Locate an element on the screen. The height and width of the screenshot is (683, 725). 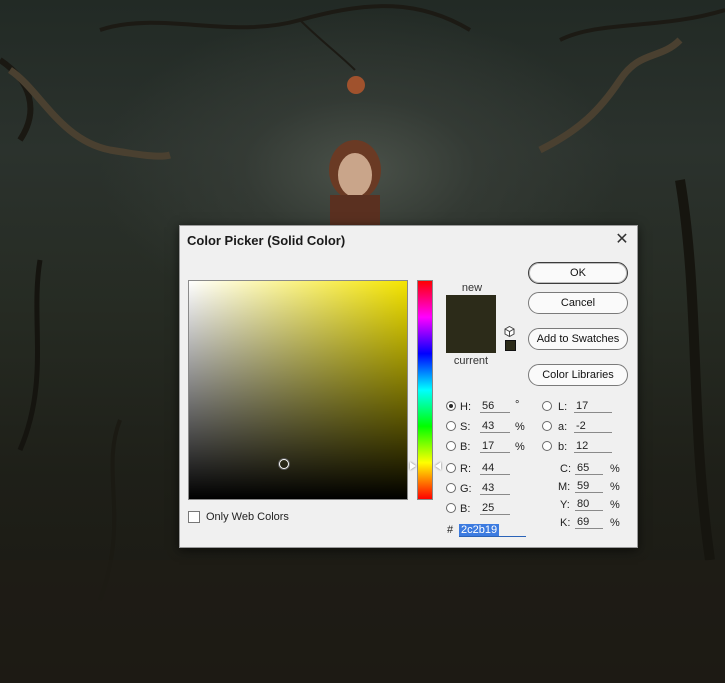
input-l: 17 is located at coordinates (593, 406).